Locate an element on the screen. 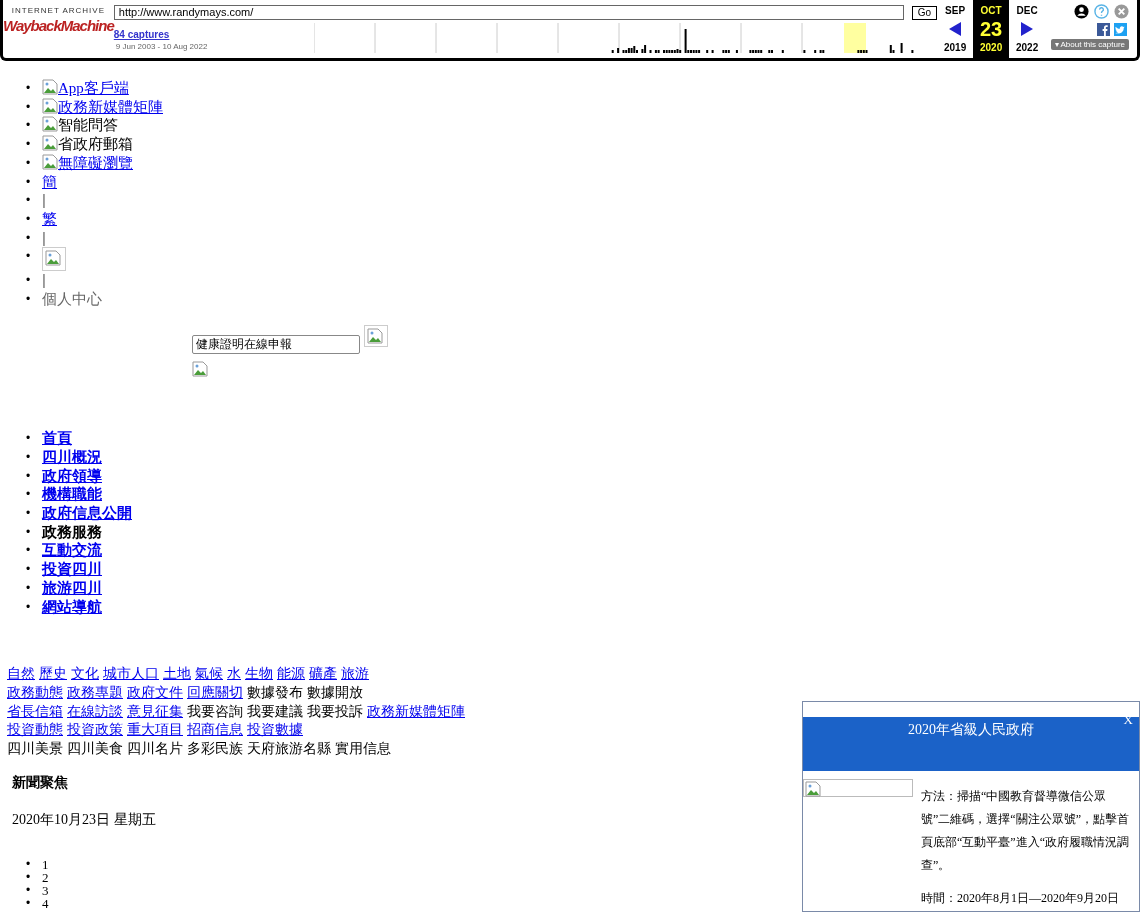 The width and height of the screenshot is (1140, 912). category-link: 土地 is located at coordinates (177, 673).